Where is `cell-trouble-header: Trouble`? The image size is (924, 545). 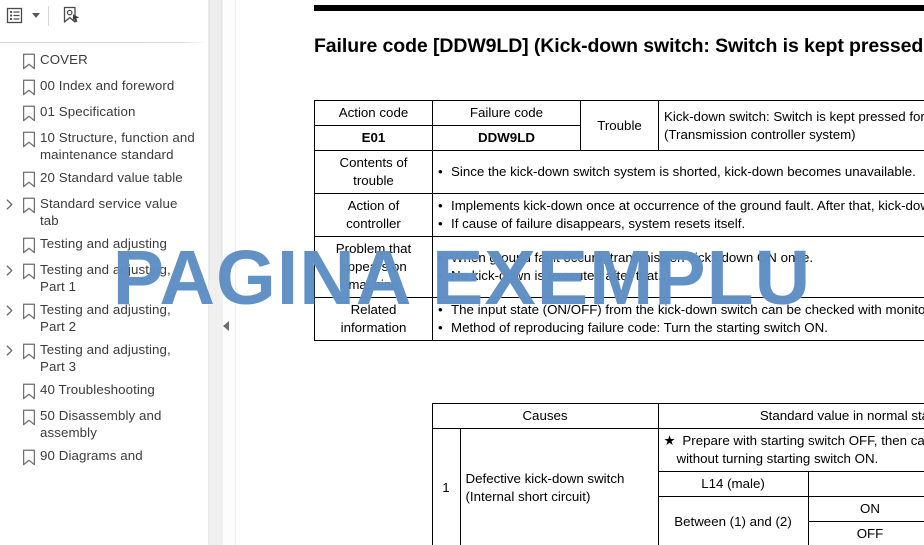 cell-trouble-header: Trouble is located at coordinates (619, 125).